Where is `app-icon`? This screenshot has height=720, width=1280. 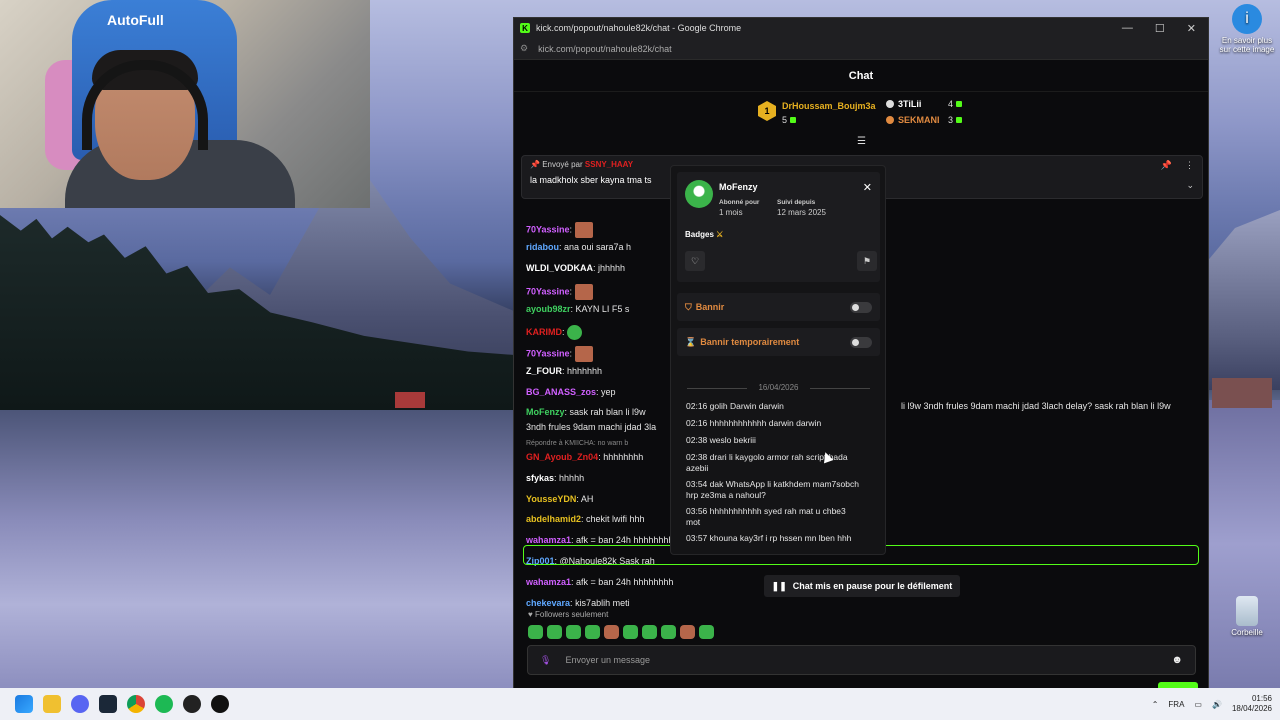 app-icon is located at coordinates (220, 704).